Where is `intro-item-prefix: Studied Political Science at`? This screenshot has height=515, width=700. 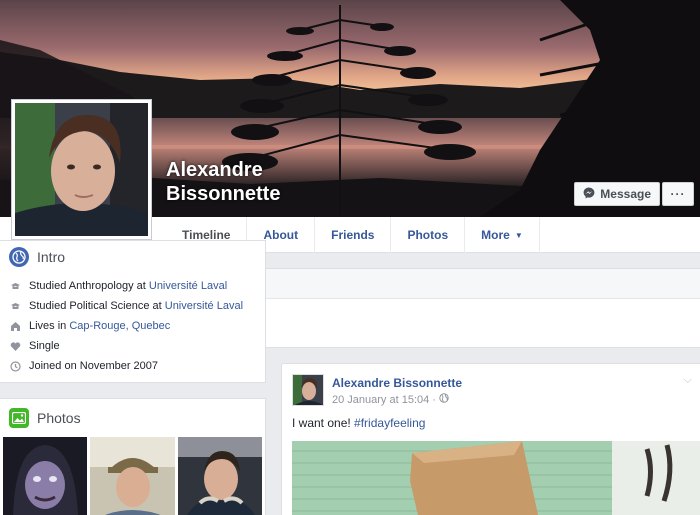
intro-item-prefix: Studied Political Science at is located at coordinates (97, 306).